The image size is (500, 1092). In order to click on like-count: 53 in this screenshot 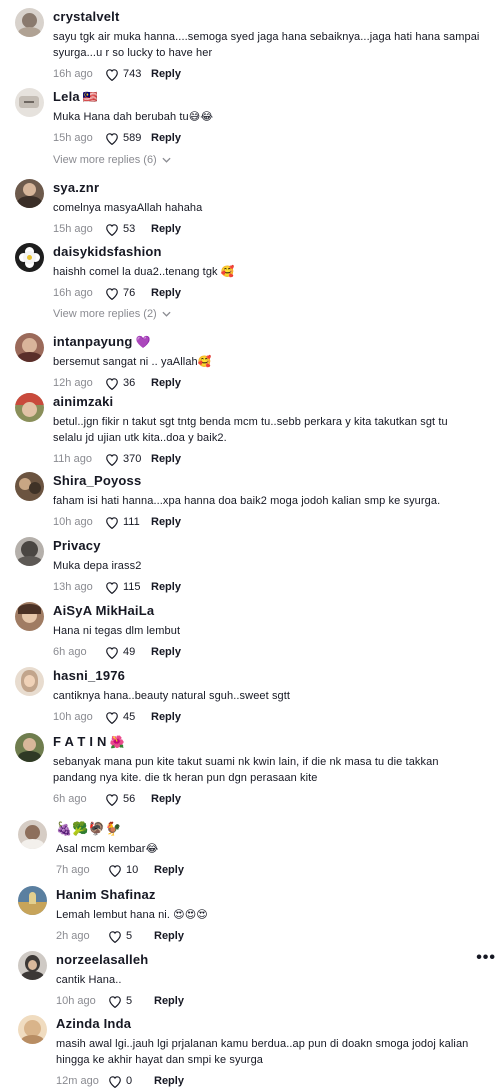, I will do `click(129, 229)`.